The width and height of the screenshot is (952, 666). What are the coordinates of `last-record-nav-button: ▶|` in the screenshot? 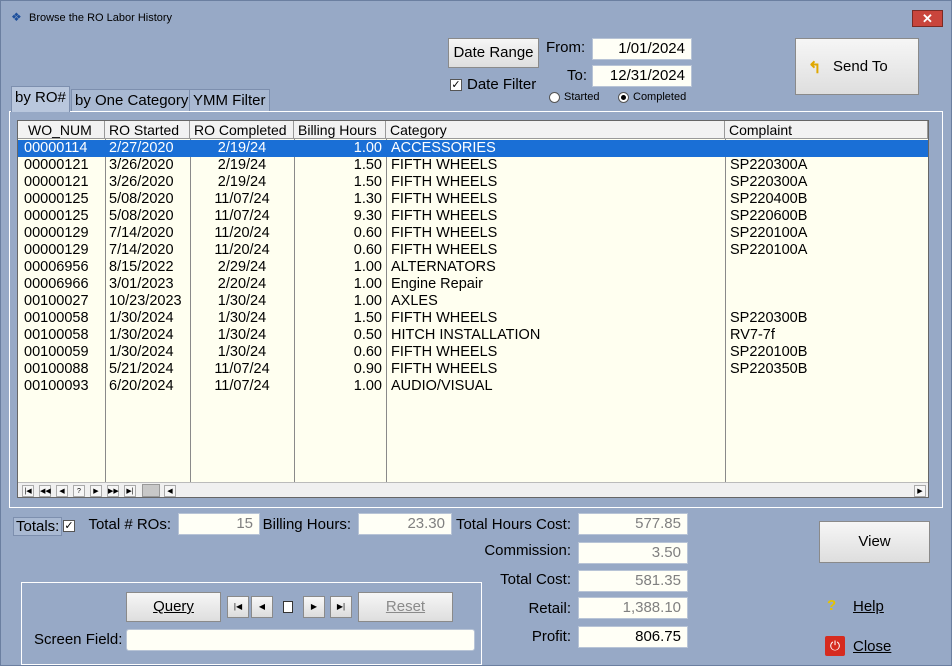 It's located at (130, 491).